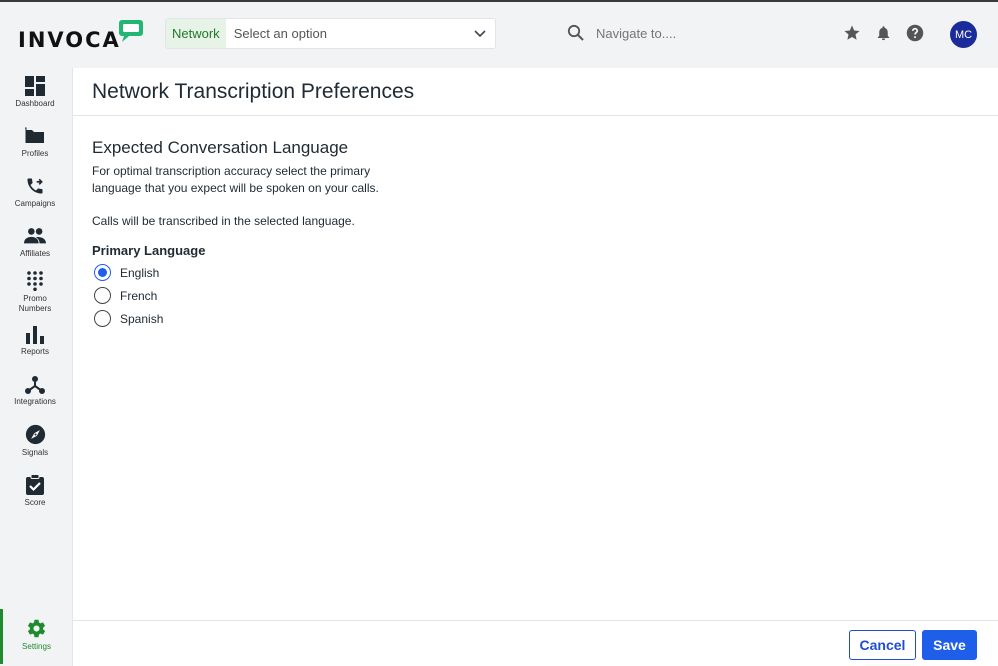 Image resolution: width=998 pixels, height=666 pixels. I want to click on radio-label: French, so click(139, 295).